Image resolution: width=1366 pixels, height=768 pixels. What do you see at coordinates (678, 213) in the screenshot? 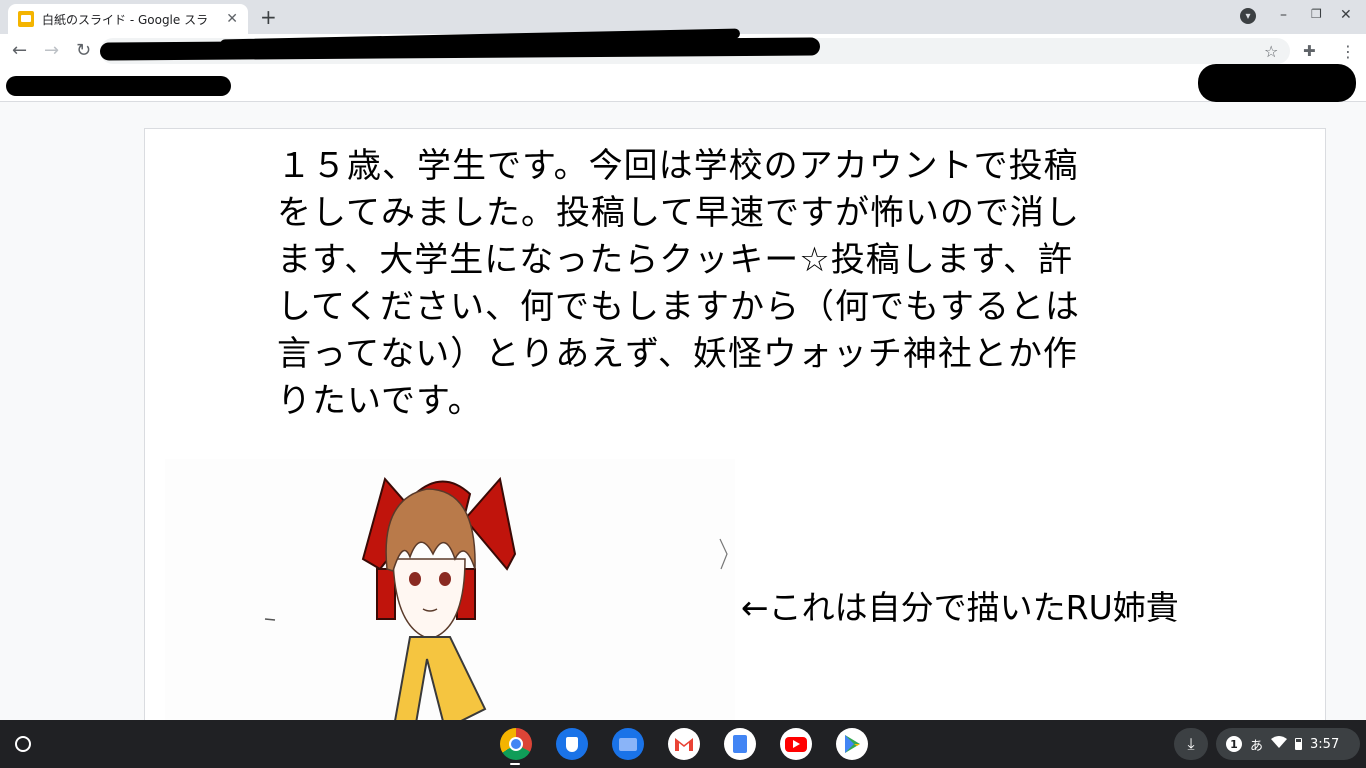
I see `slide-text-line: をしてみました。投稿して早速ですが怖いので消し` at bounding box center [678, 213].